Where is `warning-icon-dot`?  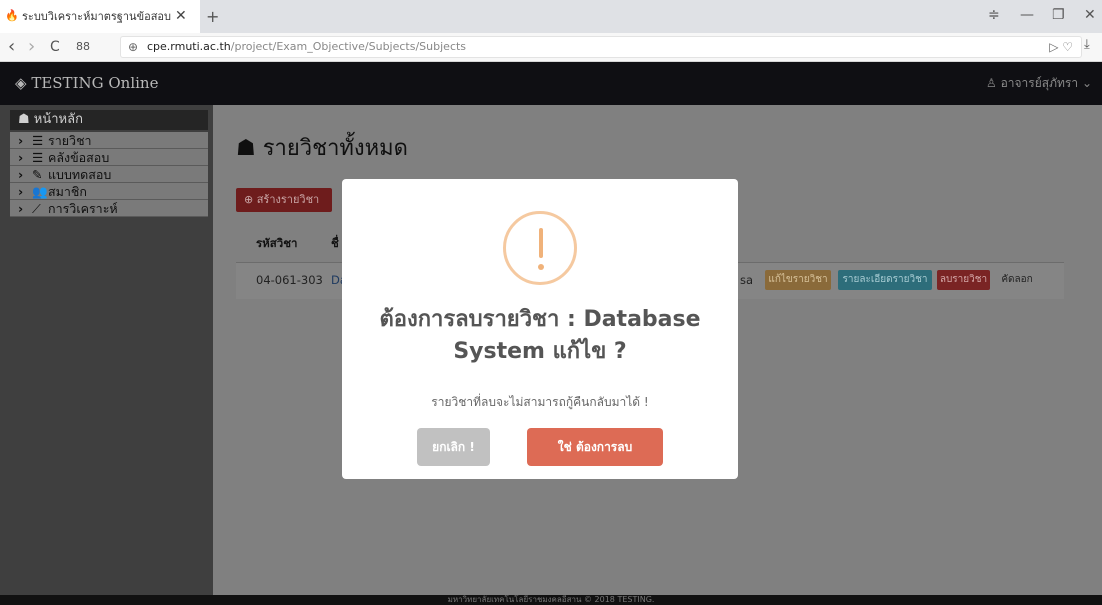
warning-icon-dot is located at coordinates (541, 267).